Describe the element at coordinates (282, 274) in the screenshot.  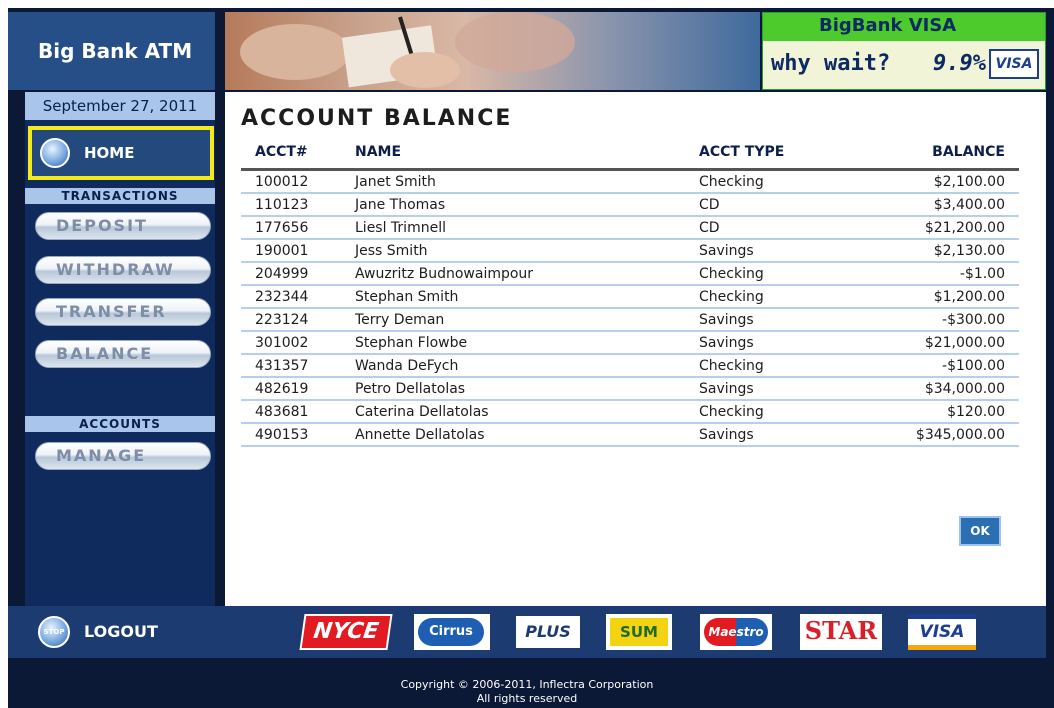
I see `acct-cell: 204999` at that location.